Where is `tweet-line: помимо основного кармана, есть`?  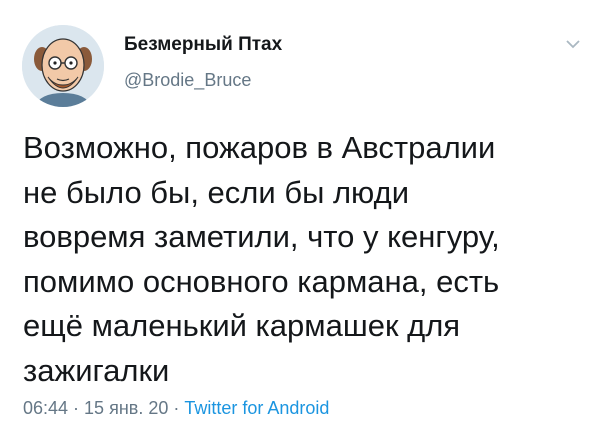
tweet-line: помимо основного кармана, есть is located at coordinates (261, 281).